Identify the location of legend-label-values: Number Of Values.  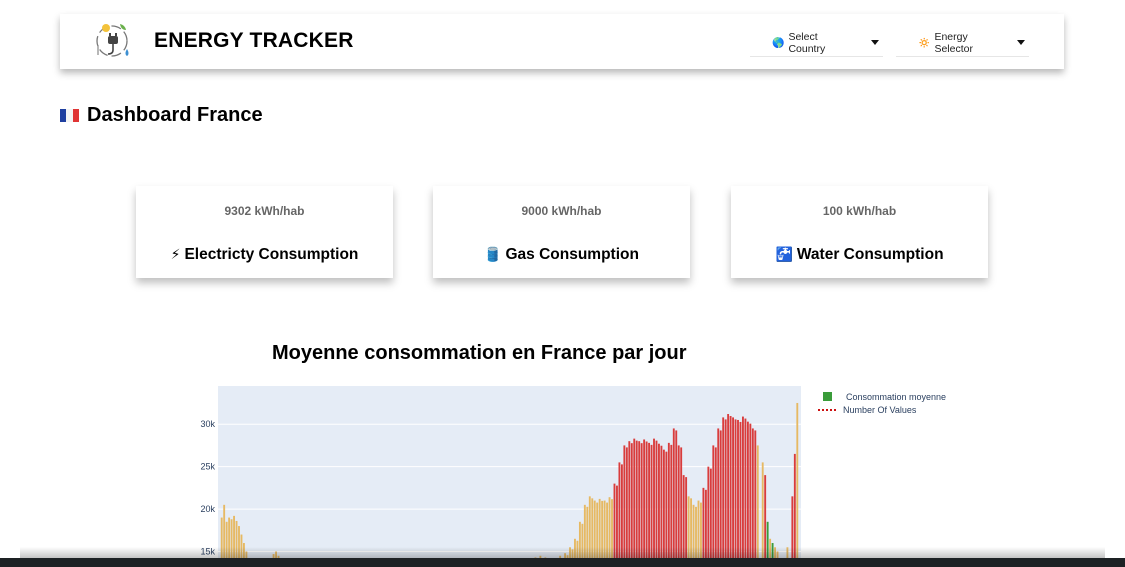
(880, 409).